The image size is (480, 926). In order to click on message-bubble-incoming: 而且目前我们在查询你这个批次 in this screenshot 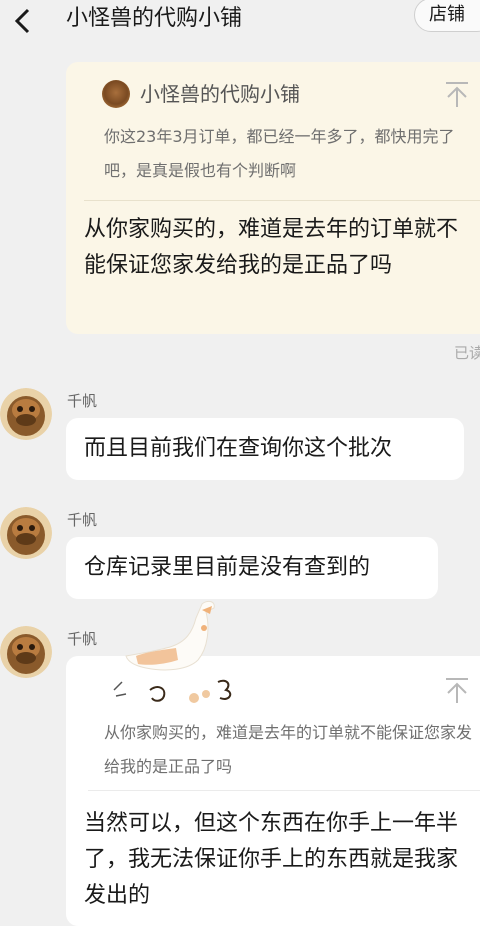, I will do `click(265, 449)`.